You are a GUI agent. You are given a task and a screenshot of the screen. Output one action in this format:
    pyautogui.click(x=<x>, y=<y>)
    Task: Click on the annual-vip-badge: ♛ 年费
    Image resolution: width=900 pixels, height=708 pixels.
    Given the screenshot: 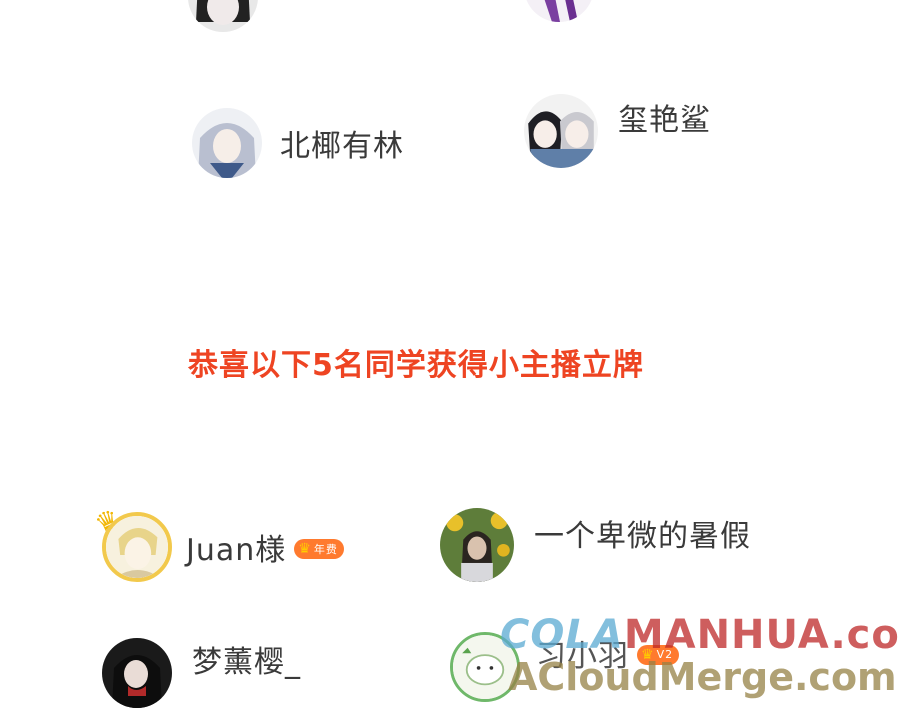 What is the action you would take?
    pyautogui.click(x=319, y=548)
    